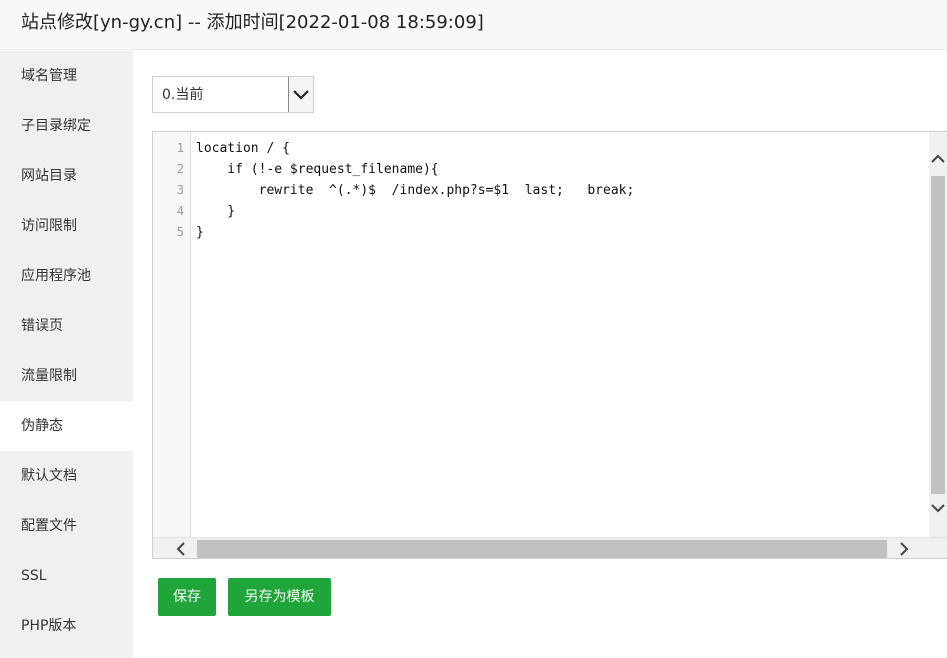 The width and height of the screenshot is (947, 658). I want to click on sidebar-item-access-limit: 访问限制, so click(66, 226).